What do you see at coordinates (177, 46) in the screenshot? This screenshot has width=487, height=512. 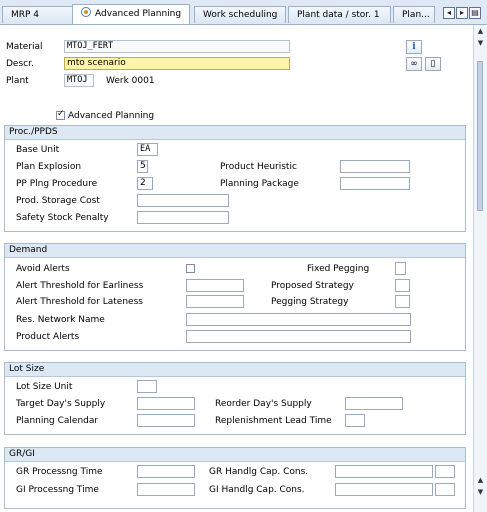 I see `material-field: MTOJ_FERT` at bounding box center [177, 46].